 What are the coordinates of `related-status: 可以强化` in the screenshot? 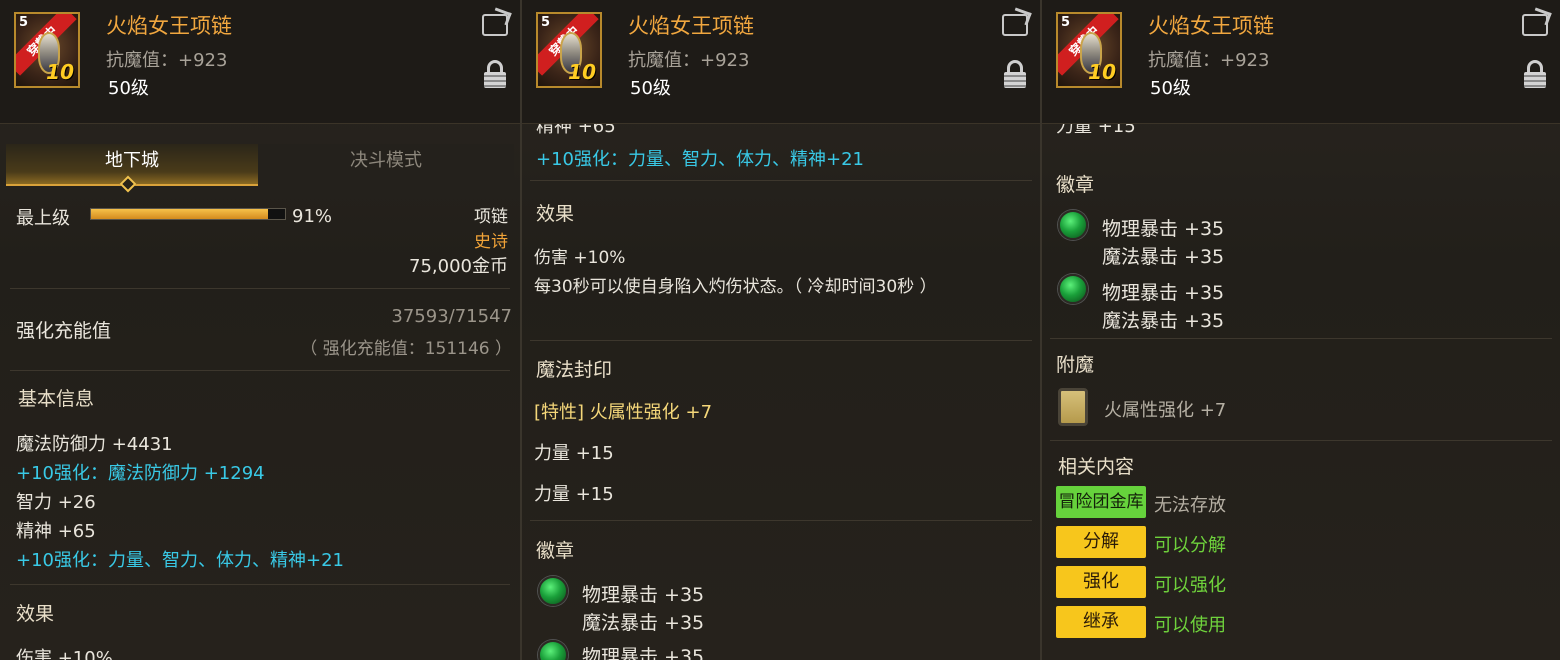 It's located at (1190, 585).